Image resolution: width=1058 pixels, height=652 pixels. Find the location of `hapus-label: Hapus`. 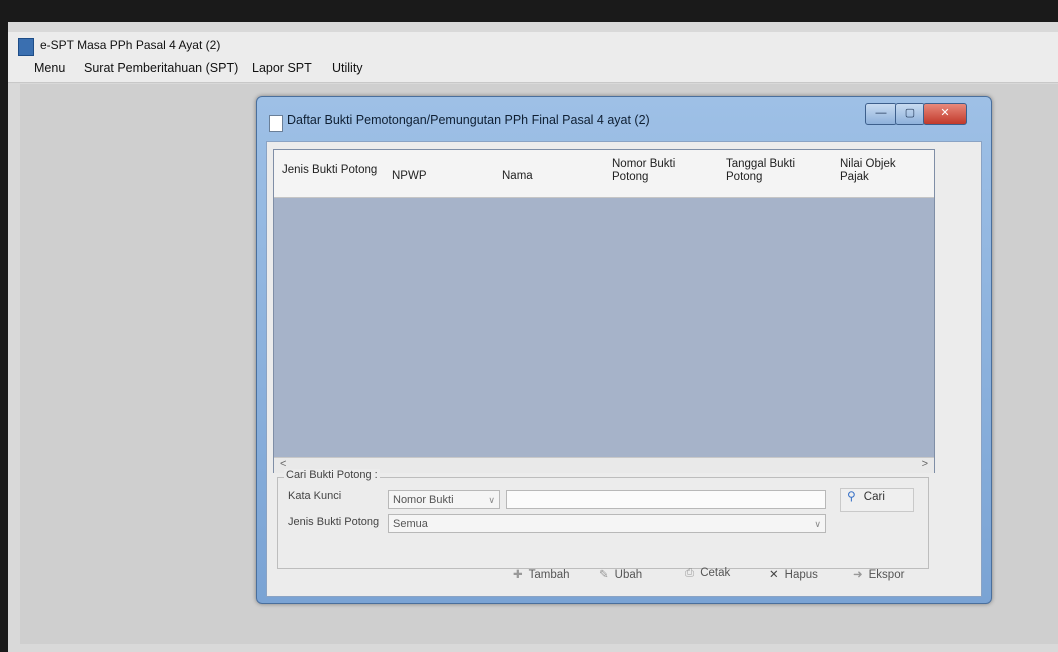

hapus-label: Hapus is located at coordinates (801, 575).